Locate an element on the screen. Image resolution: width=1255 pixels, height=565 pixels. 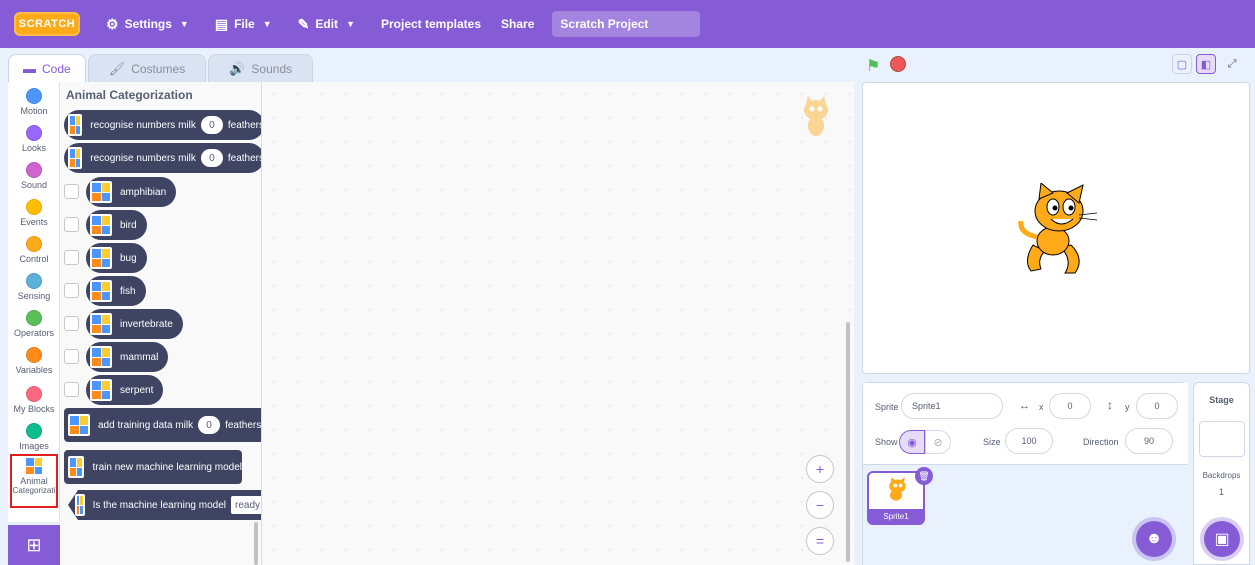
category-looks: Looks is located at coordinates (34, 139).